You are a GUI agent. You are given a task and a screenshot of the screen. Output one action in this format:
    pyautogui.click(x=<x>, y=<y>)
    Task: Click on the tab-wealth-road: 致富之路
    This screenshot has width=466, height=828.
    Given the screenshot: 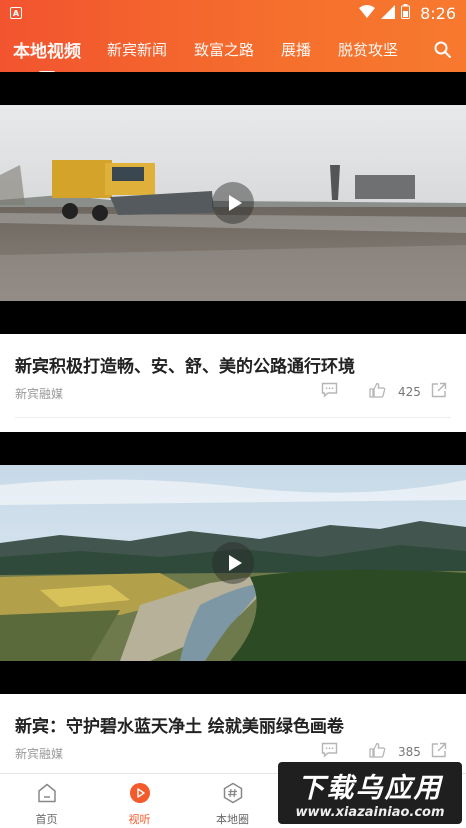 What is the action you would take?
    pyautogui.click(x=224, y=49)
    